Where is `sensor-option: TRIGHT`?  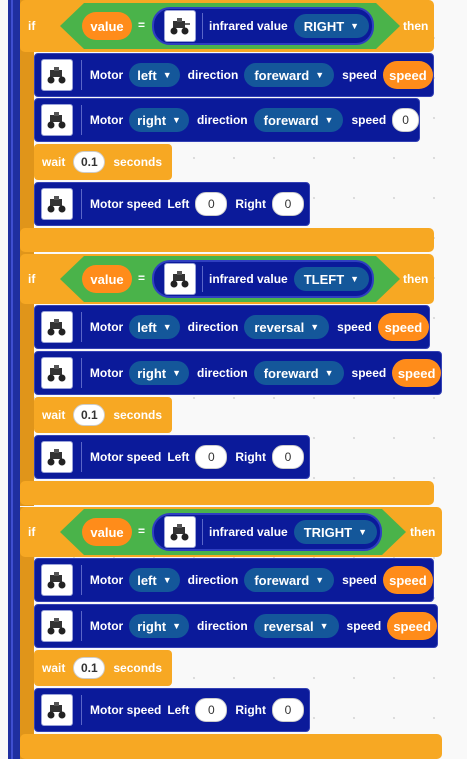
sensor-option: TRIGHT is located at coordinates (328, 532).